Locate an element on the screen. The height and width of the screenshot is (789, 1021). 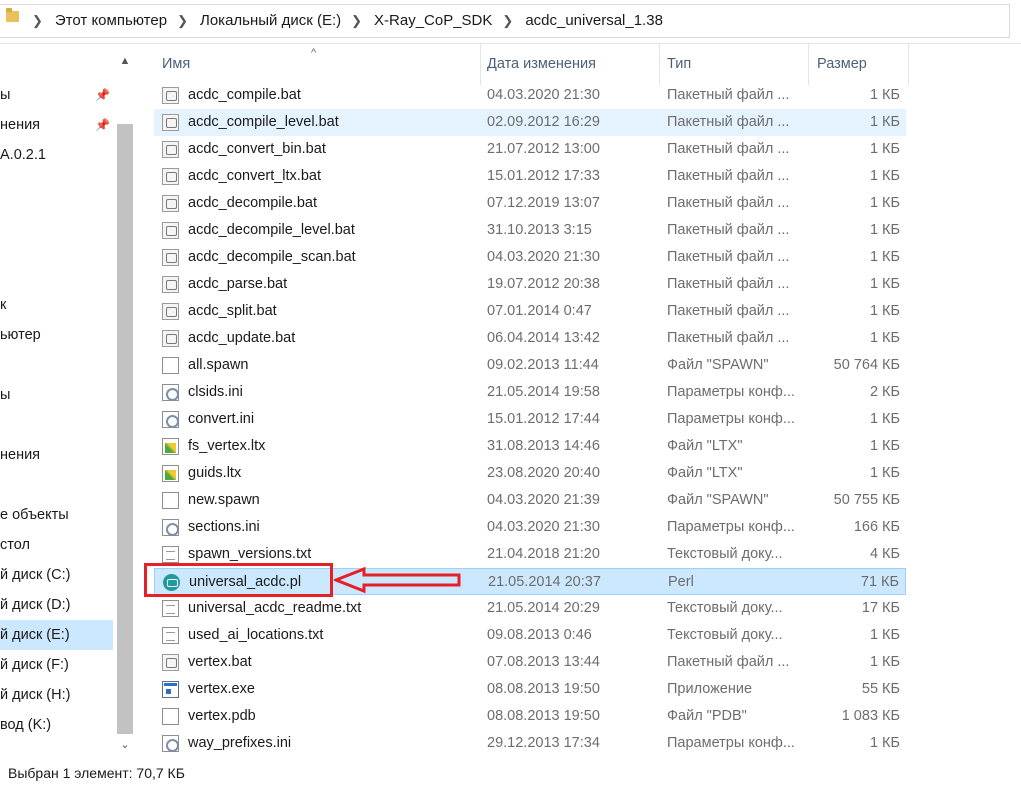
txt-file-icon is located at coordinates (170, 554).